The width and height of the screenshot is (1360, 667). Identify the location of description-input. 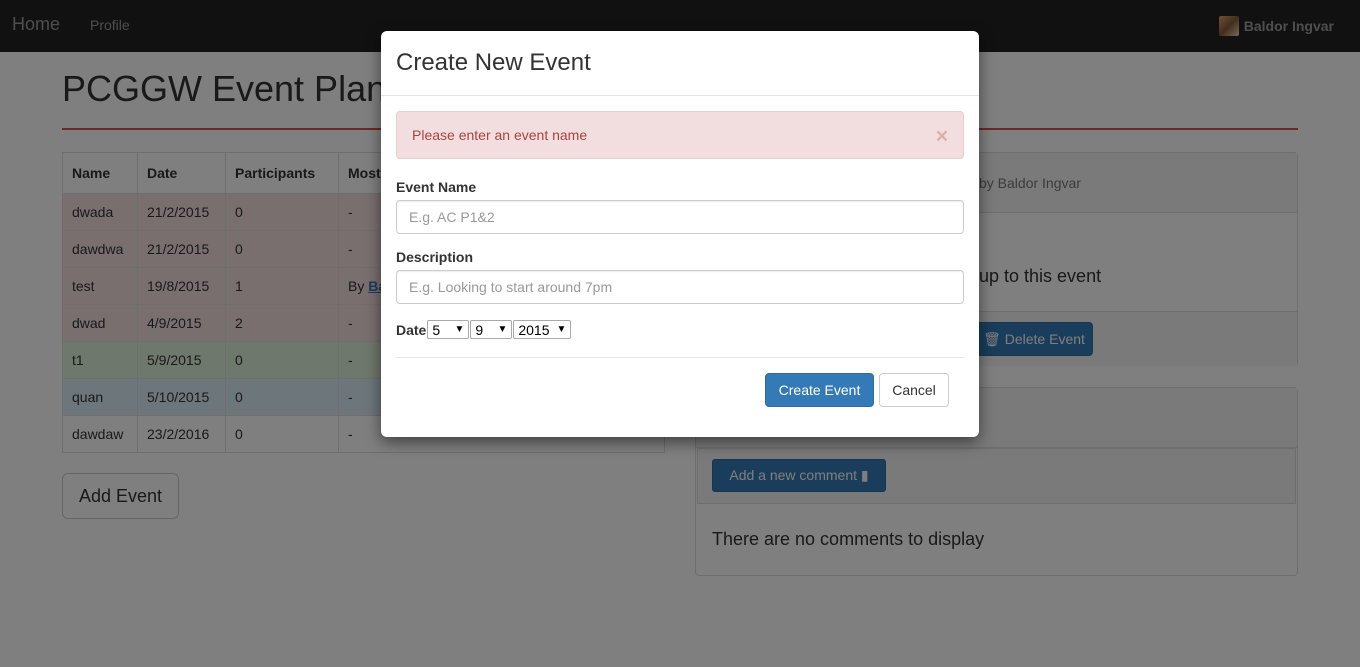
(680, 287).